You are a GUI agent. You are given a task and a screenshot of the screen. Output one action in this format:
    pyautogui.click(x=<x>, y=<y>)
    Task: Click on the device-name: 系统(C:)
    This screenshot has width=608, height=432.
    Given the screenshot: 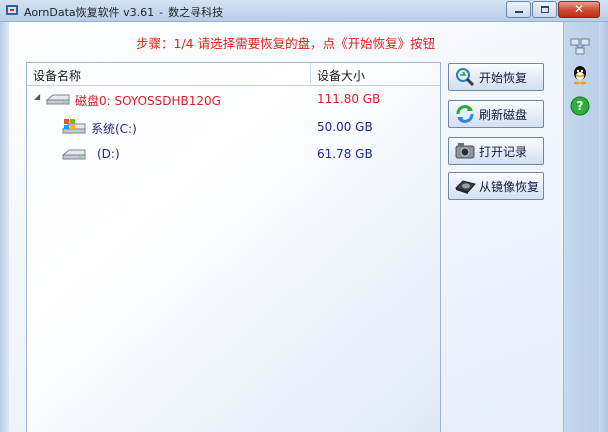 What is the action you would take?
    pyautogui.click(x=114, y=129)
    